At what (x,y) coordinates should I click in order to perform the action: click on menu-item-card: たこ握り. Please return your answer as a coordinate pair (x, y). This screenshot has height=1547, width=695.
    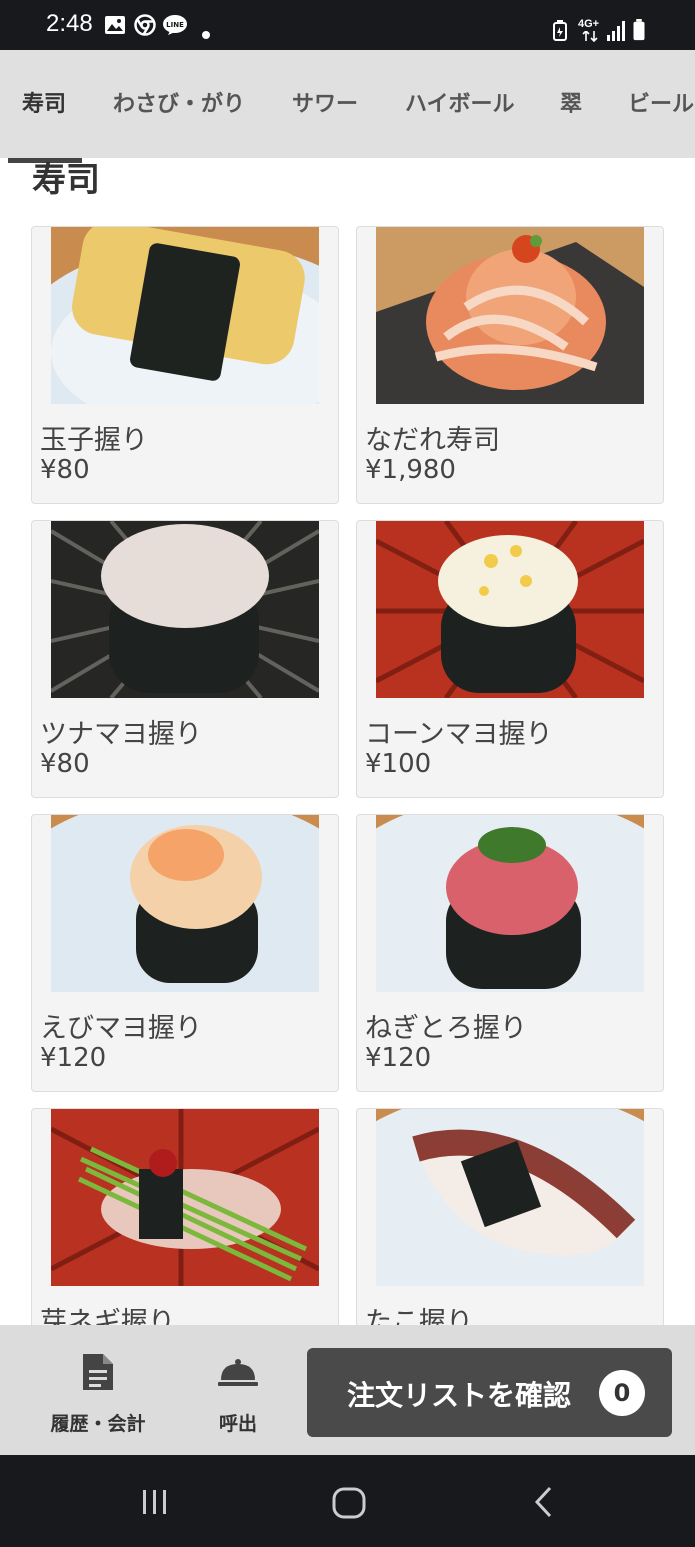
    Looking at the image, I should click on (510, 1216).